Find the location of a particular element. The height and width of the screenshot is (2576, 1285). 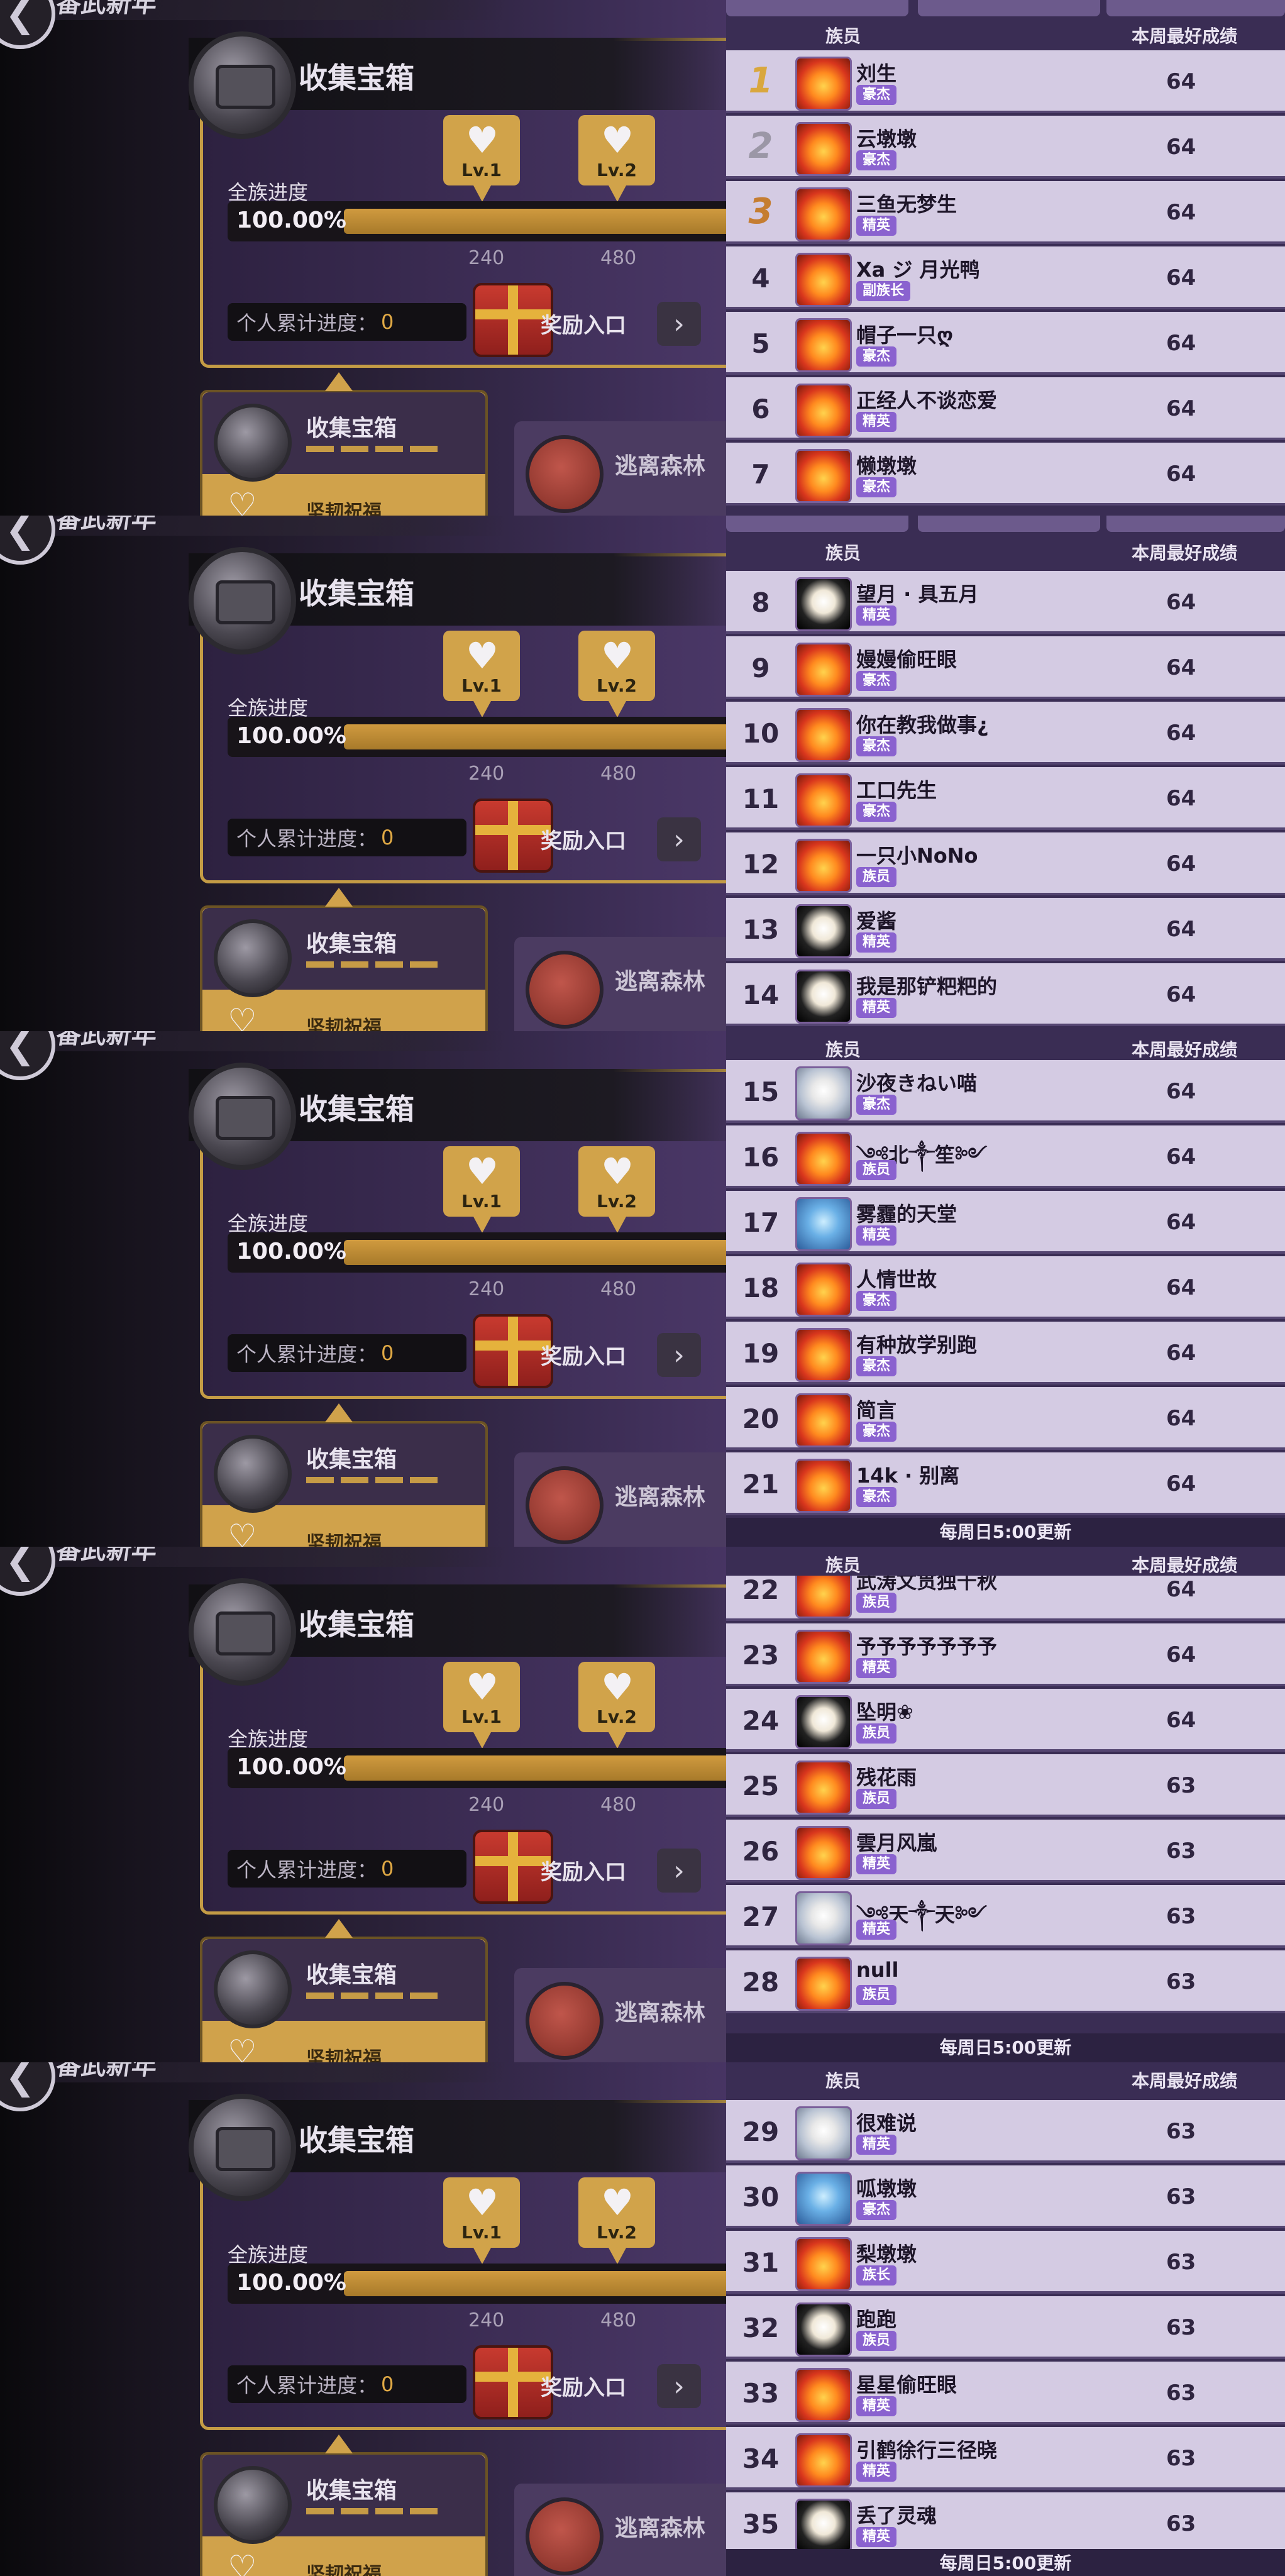

leaderboard-row: 7 懒墩墩 豪杰 64 is located at coordinates (1005, 474).